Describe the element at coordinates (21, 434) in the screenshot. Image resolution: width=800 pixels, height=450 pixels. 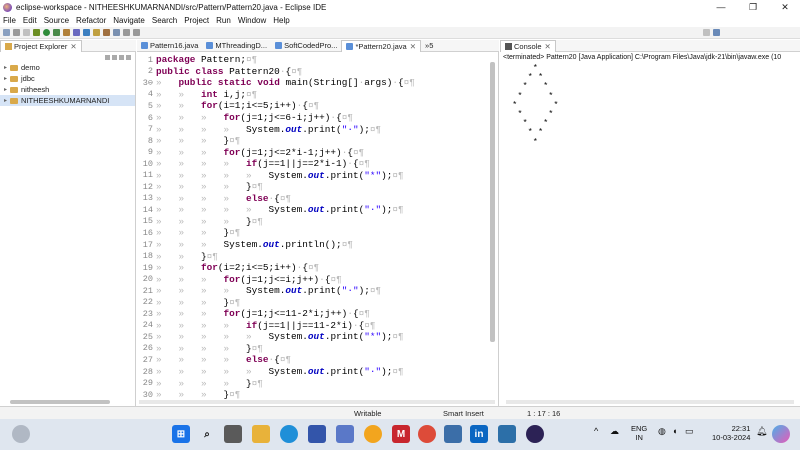
I see `weather-icon` at that location.